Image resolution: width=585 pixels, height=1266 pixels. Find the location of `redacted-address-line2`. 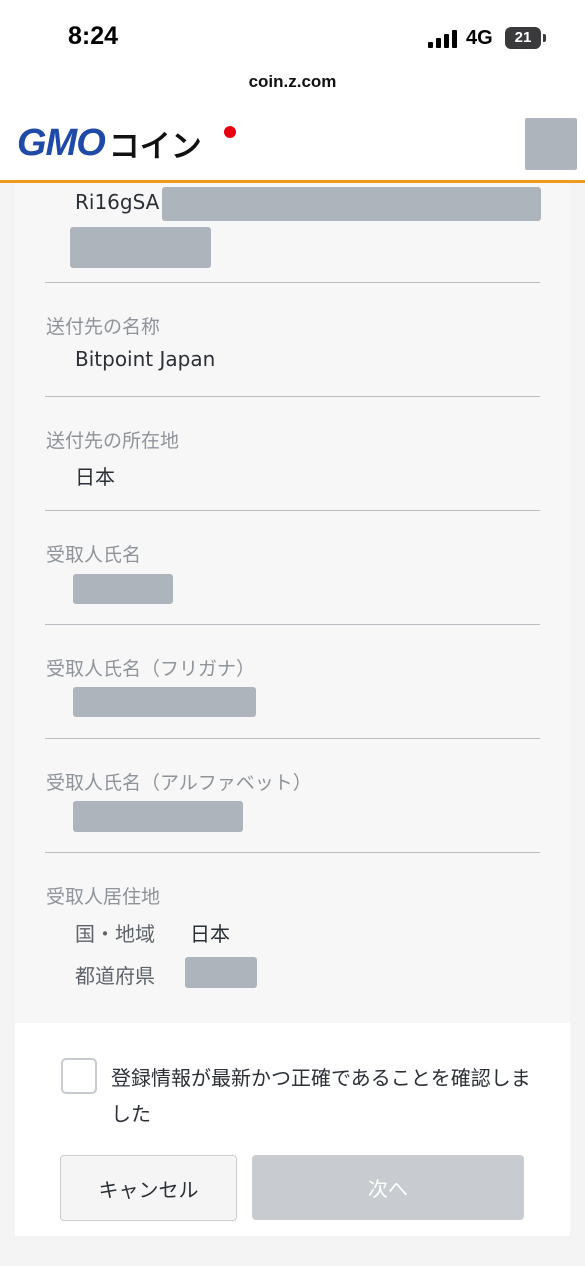

redacted-address-line2 is located at coordinates (140, 247).